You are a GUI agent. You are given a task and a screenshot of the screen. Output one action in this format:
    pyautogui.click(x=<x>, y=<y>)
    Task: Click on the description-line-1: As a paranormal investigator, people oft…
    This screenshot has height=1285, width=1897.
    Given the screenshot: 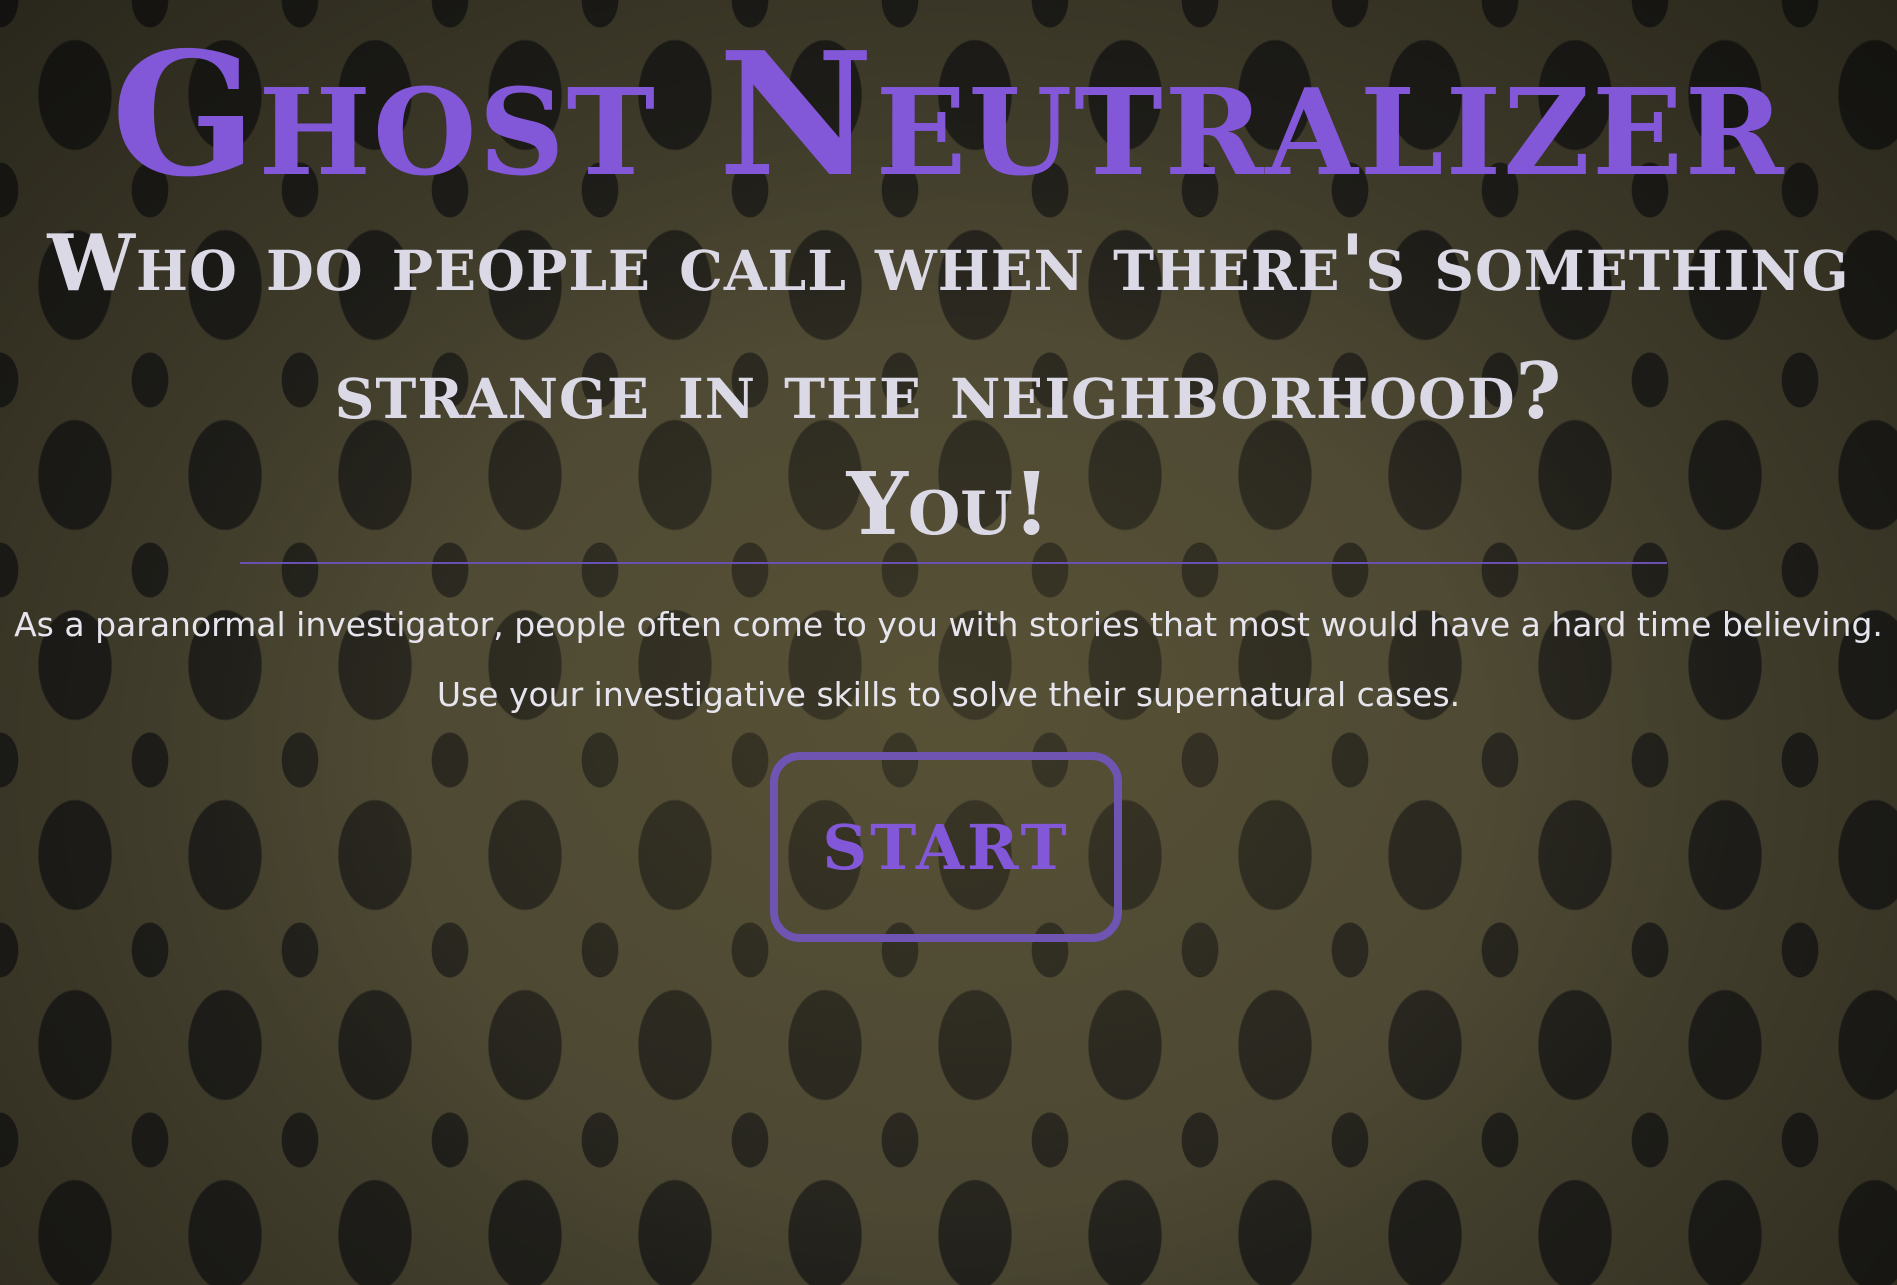 What is the action you would take?
    pyautogui.click(x=948, y=624)
    